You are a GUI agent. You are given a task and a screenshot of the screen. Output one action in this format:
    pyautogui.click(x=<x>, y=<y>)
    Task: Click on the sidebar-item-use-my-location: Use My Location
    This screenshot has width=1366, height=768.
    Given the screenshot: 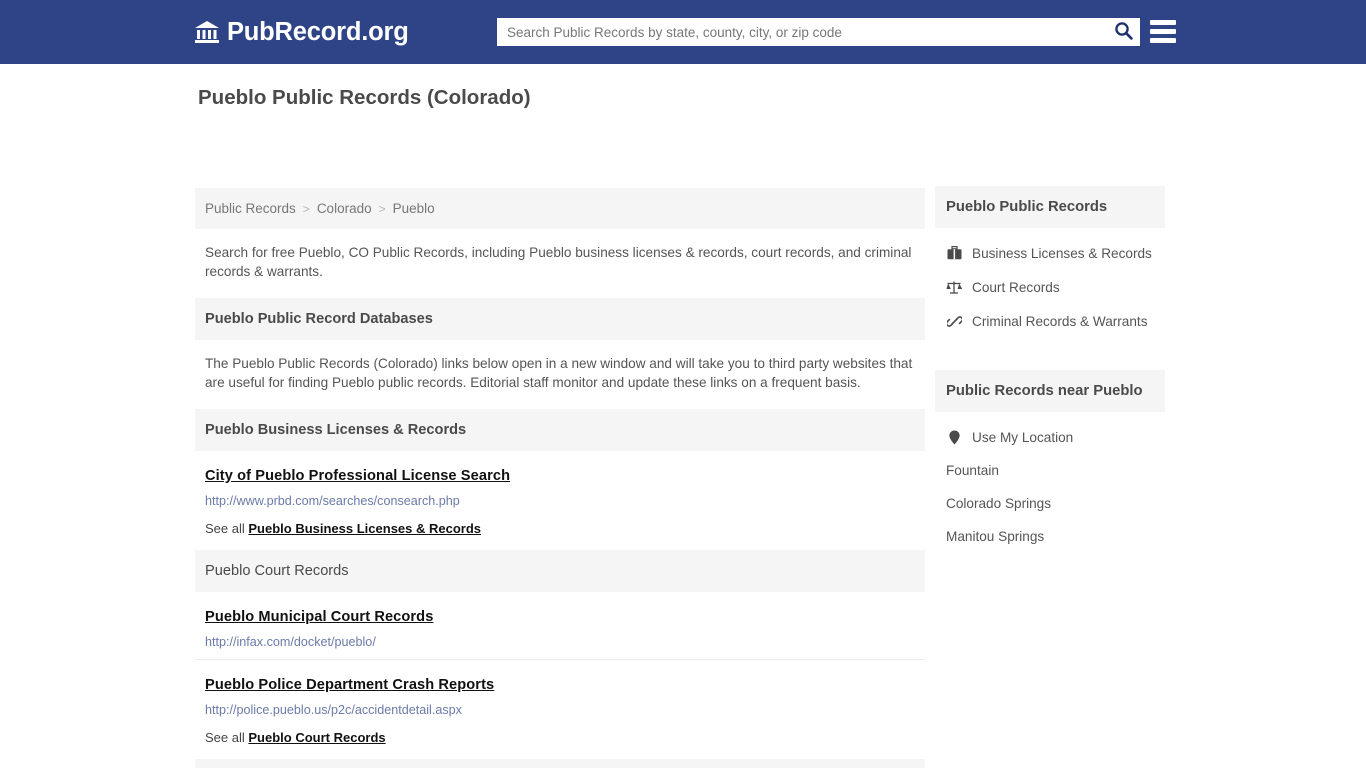 What is the action you would take?
    pyautogui.click(x=1050, y=437)
    